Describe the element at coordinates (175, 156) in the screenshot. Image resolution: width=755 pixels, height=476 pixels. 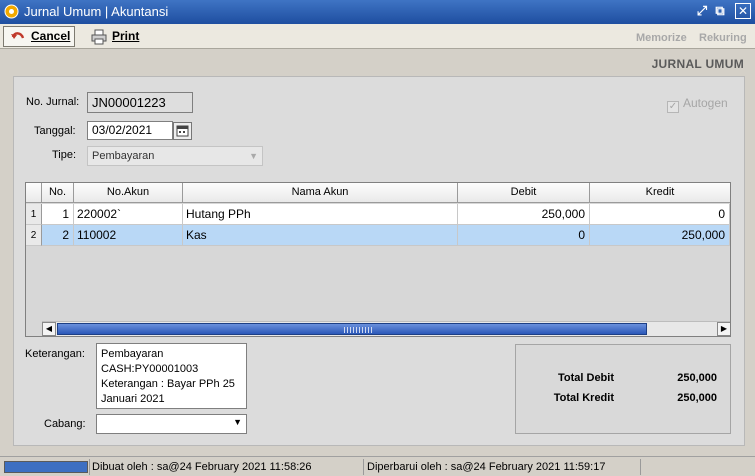
I see `tipe-select: Pembayaran ▼` at that location.